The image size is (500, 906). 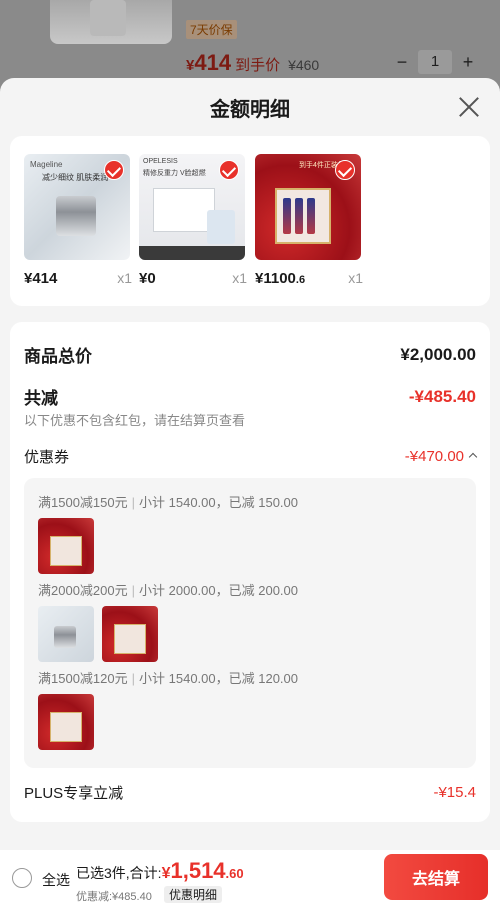 I want to click on quantity-stepper: − 1 +, so click(x=435, y=62).